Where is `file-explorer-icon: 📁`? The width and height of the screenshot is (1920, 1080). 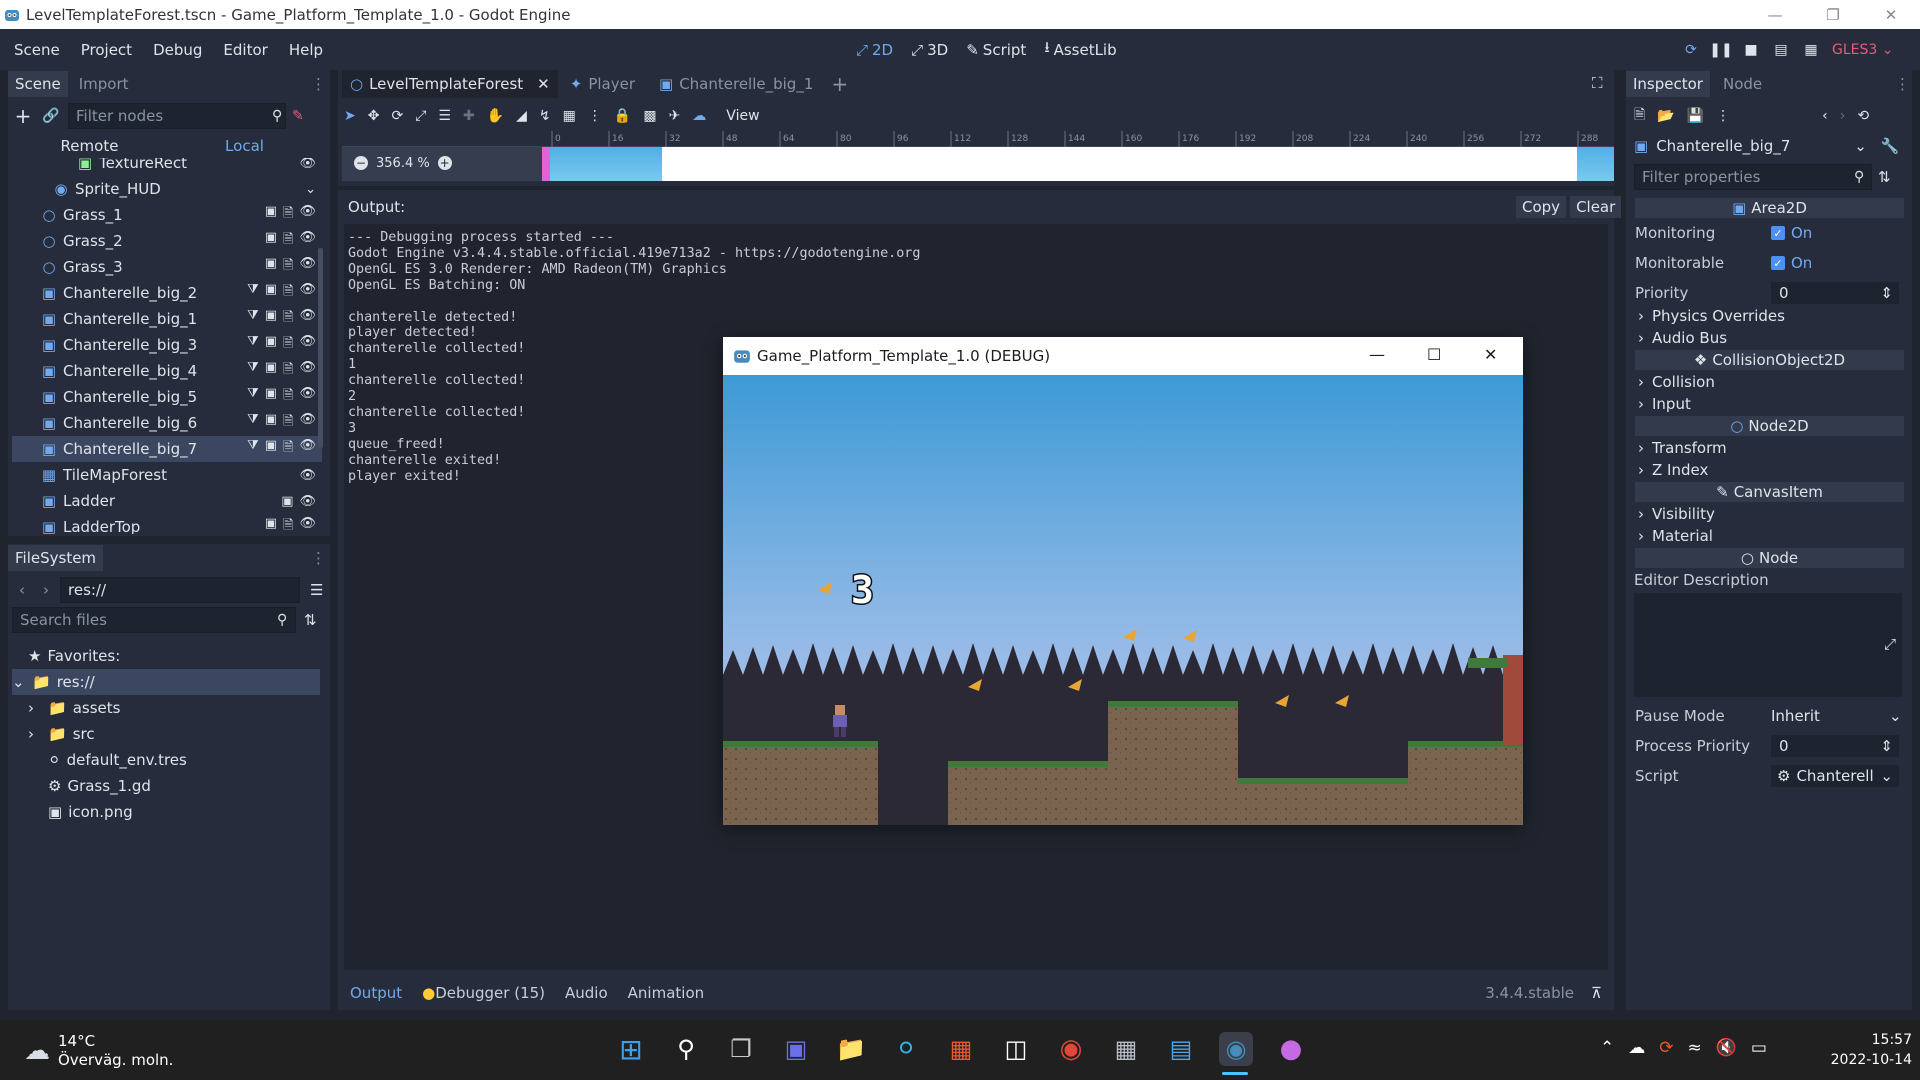 file-explorer-icon: 📁 is located at coordinates (851, 1049).